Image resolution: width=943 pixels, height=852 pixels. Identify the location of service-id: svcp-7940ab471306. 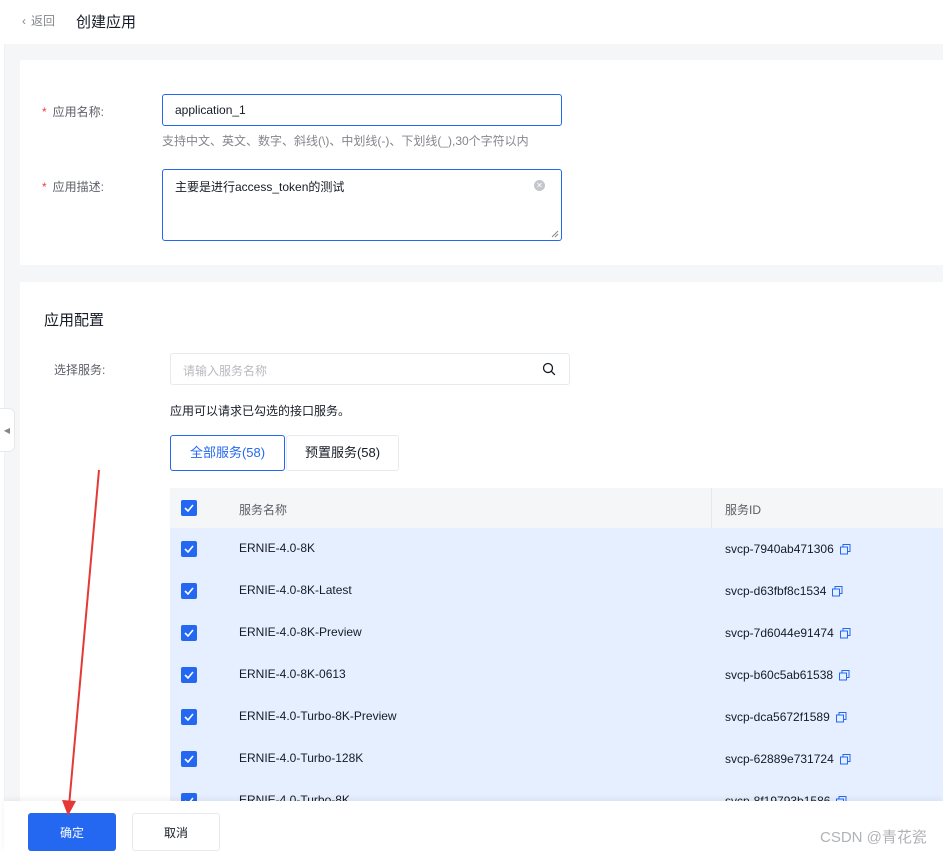
(779, 549).